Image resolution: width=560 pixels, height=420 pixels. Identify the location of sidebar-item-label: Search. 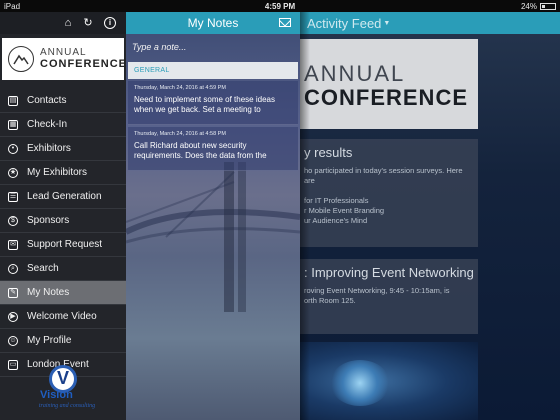
(43, 268).